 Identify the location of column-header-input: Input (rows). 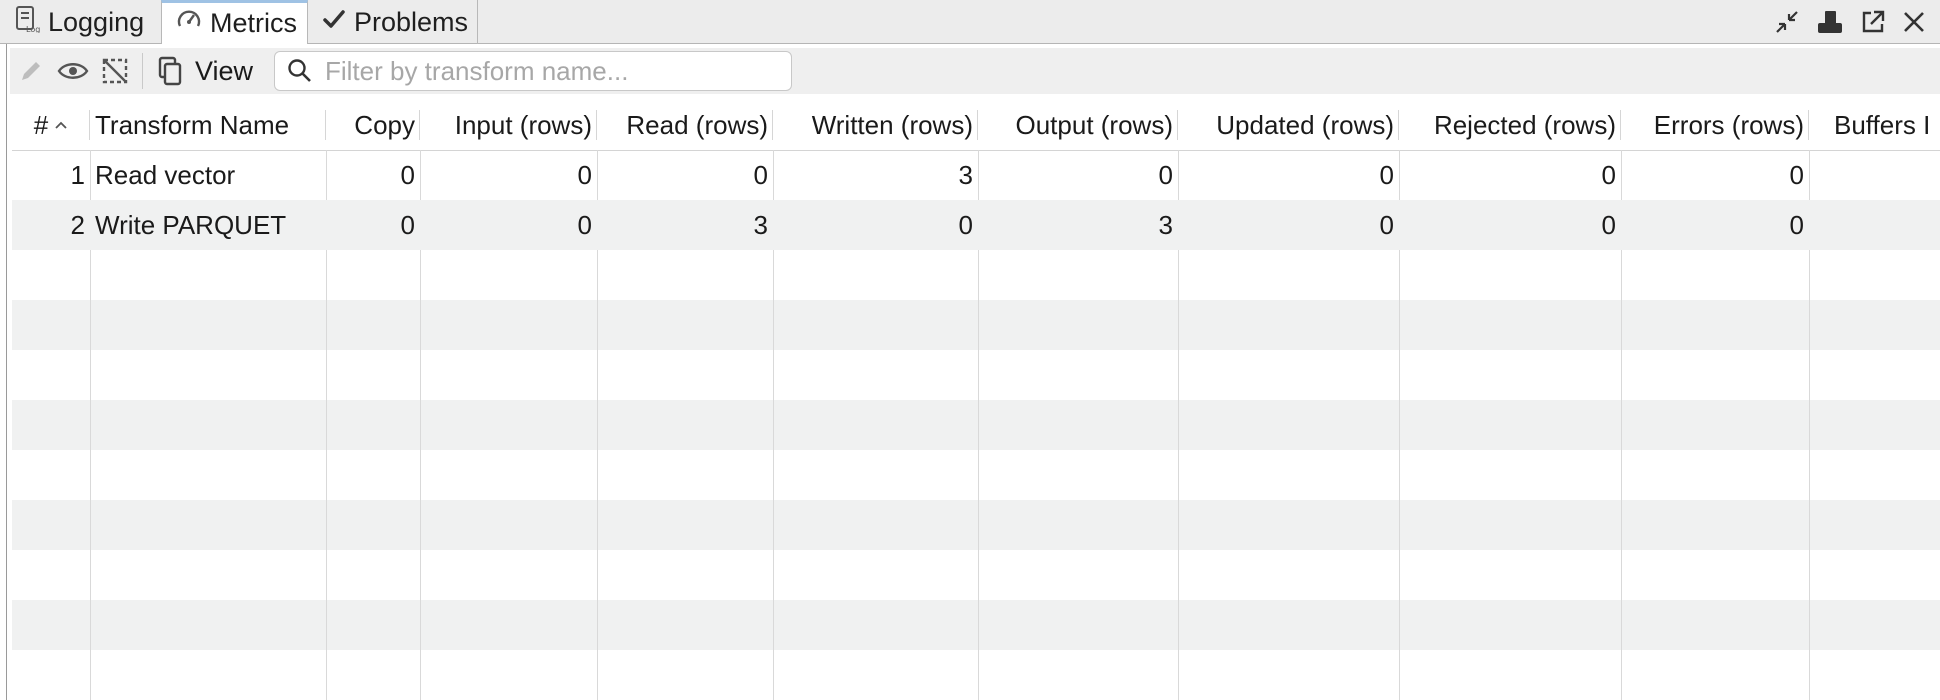
(508, 125).